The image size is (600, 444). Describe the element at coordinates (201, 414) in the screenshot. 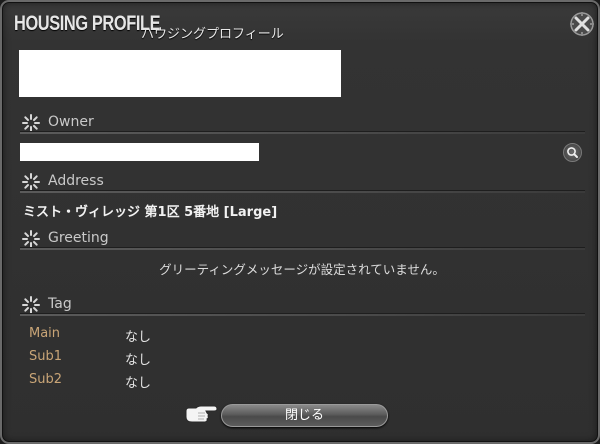

I see `pointing-hand-icon` at that location.